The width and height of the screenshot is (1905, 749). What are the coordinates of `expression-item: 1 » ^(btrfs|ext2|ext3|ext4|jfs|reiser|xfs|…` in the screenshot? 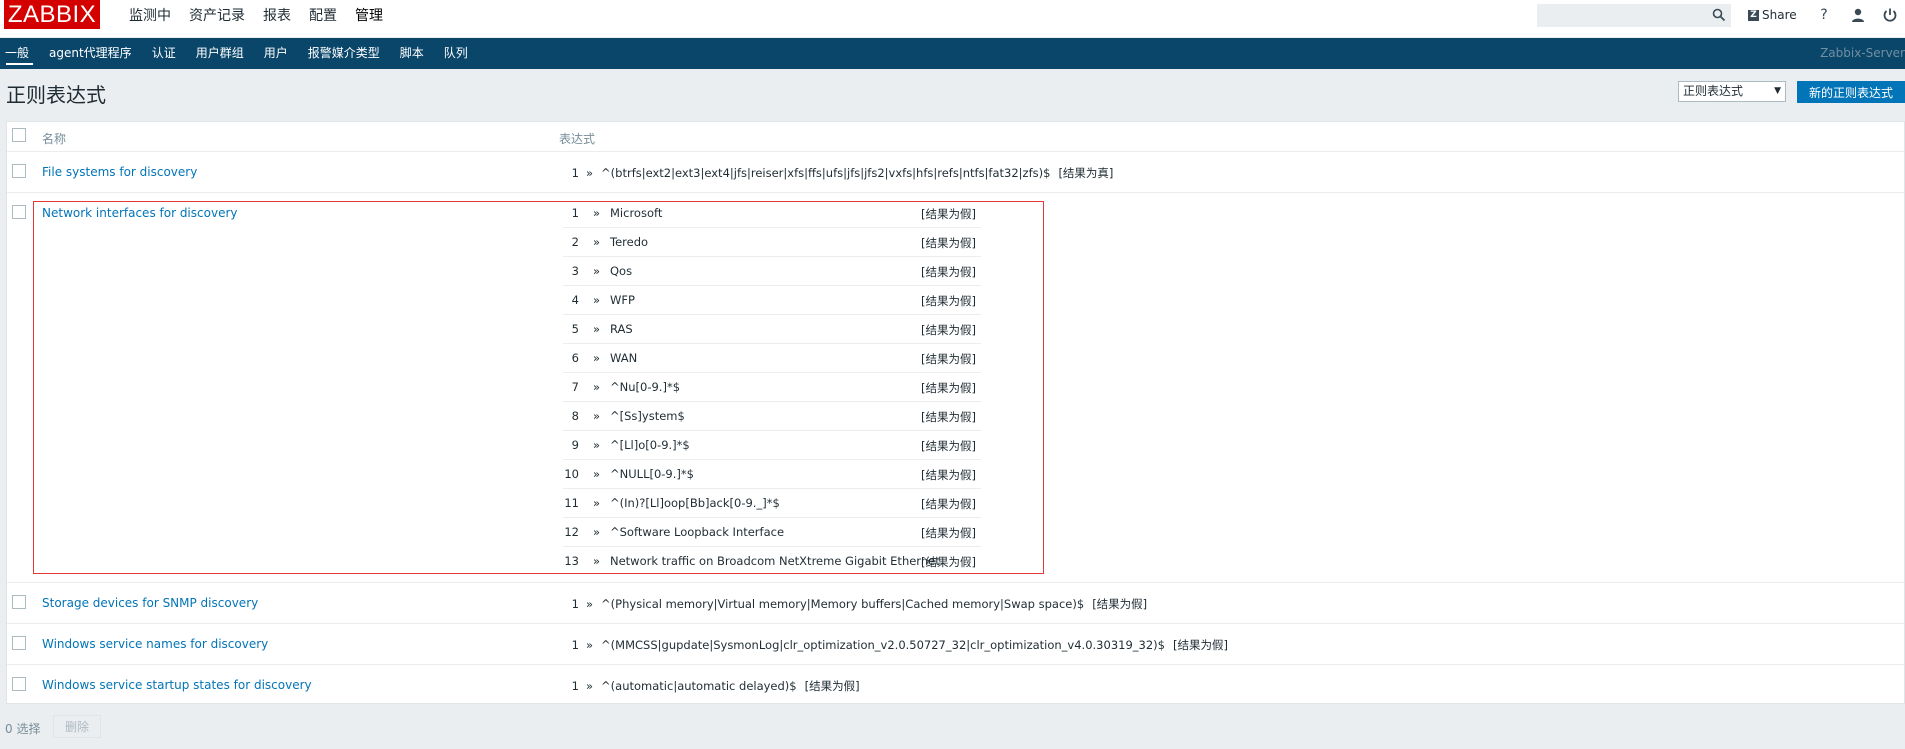 It's located at (838, 173).